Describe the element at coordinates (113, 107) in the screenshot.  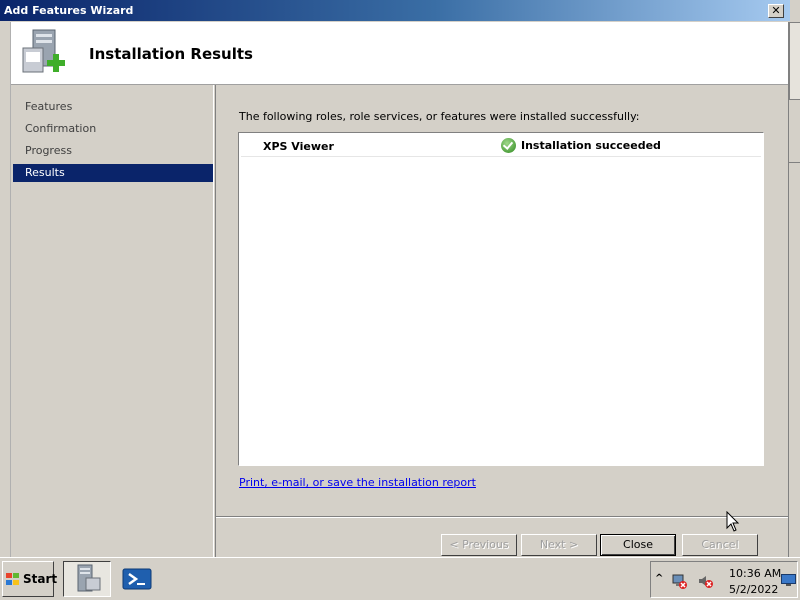
I see `nav-item-features: Features` at that location.